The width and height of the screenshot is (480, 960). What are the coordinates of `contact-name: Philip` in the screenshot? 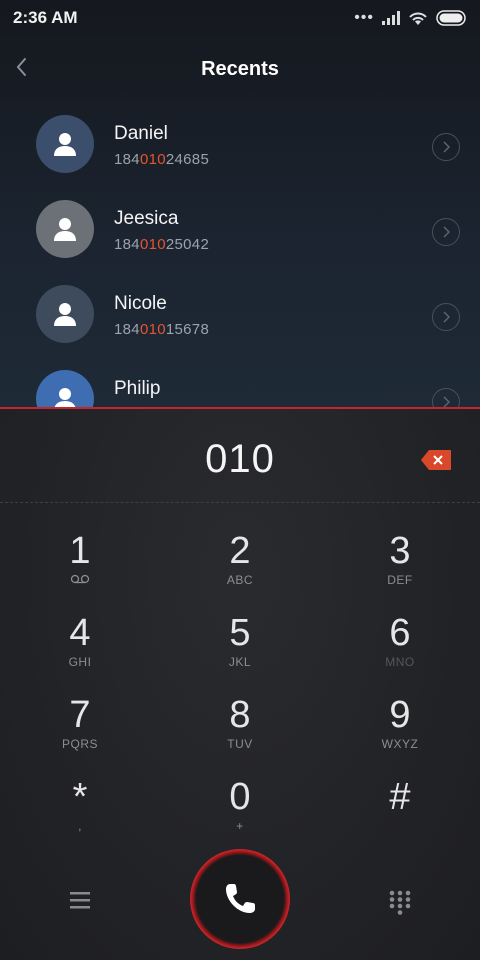 It's located at (137, 388).